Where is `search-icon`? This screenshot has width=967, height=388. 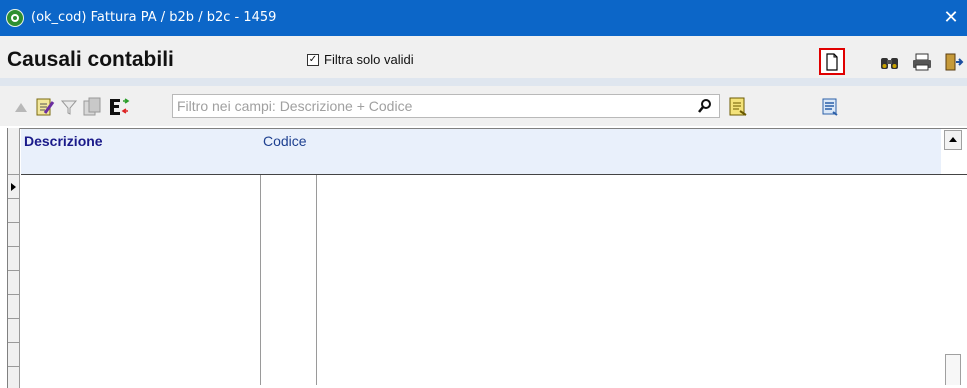
search-icon is located at coordinates (705, 106).